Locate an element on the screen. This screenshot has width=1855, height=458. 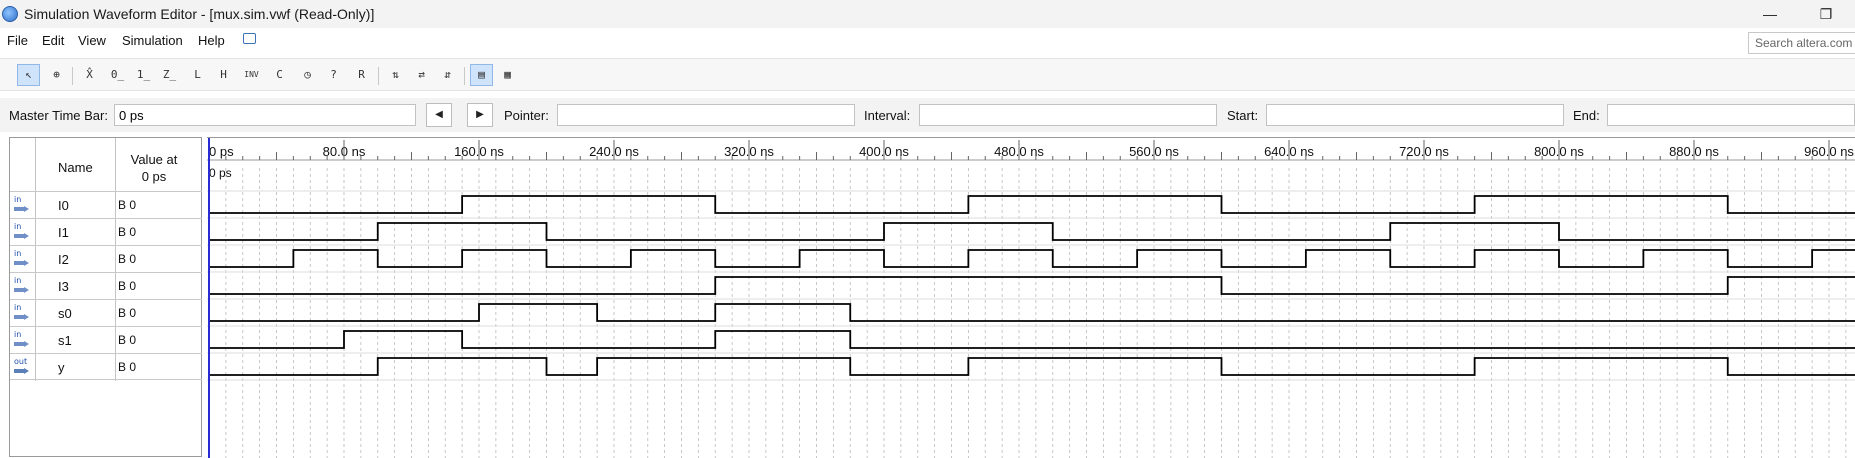
waveform-i1 is located at coordinates (1032, 231).